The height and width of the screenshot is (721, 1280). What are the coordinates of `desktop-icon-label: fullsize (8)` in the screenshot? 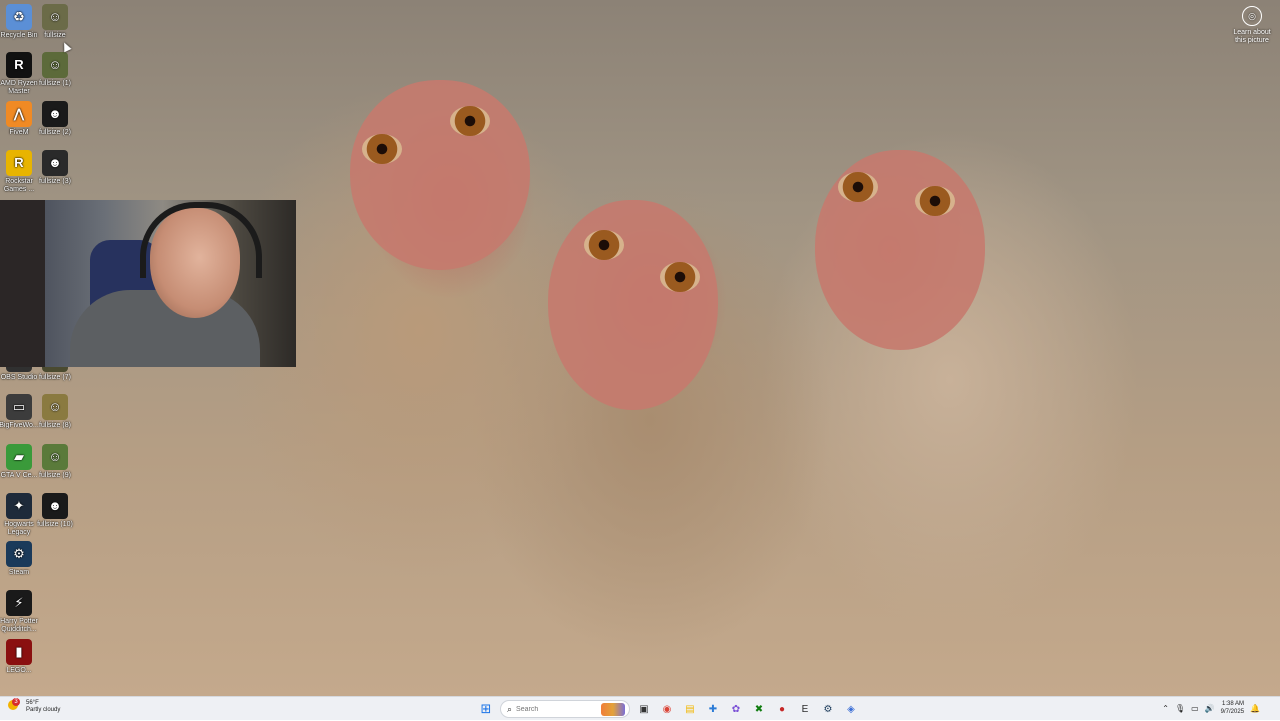 It's located at (55, 425).